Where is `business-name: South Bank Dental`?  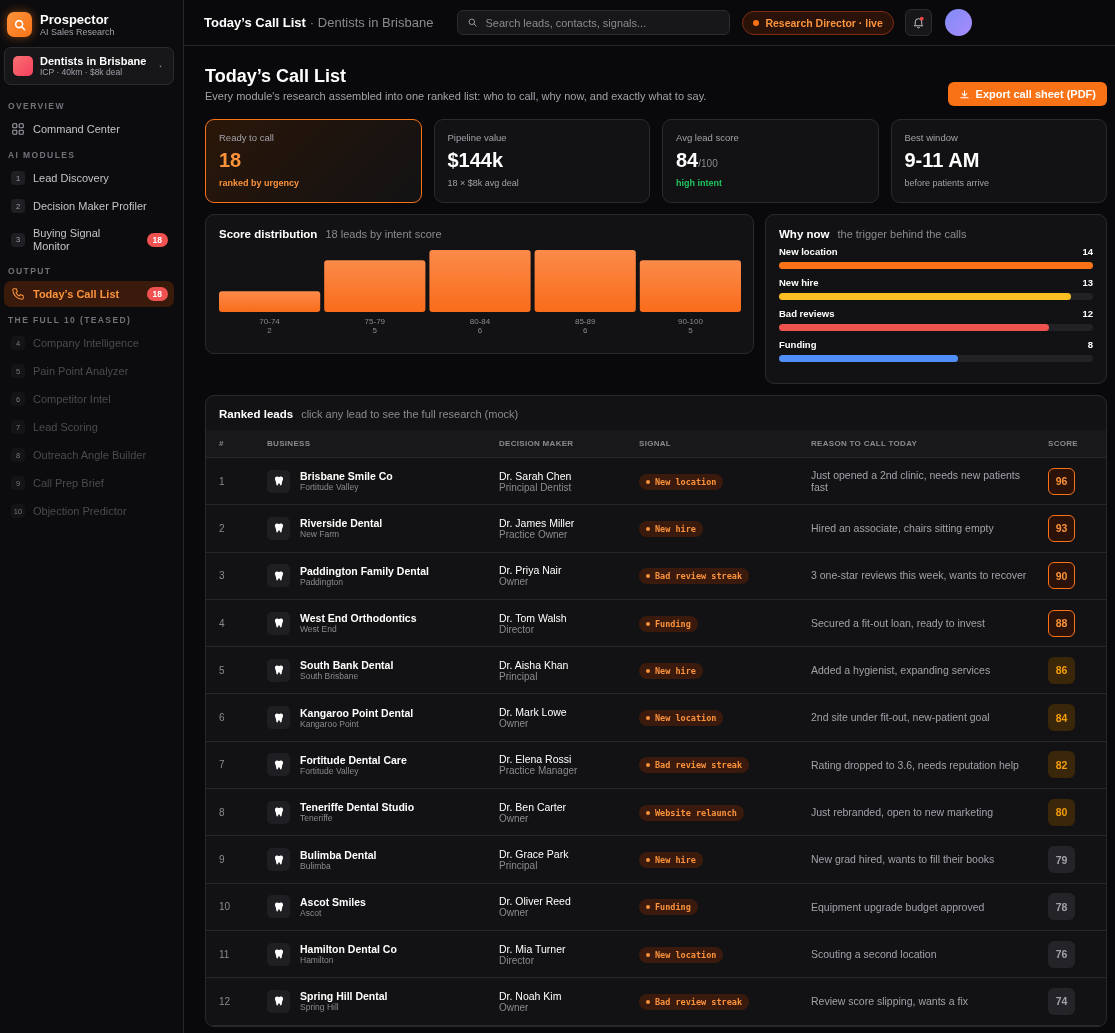 business-name: South Bank Dental is located at coordinates (347, 665).